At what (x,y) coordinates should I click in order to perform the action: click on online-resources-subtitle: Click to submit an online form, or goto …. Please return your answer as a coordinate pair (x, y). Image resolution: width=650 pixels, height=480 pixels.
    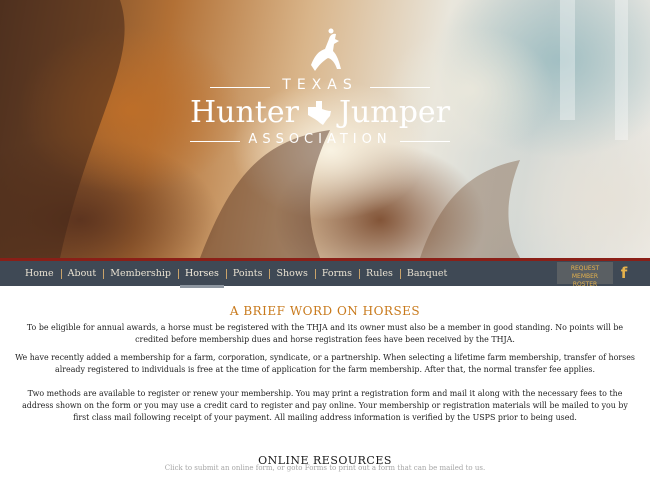
    Looking at the image, I should click on (325, 468).